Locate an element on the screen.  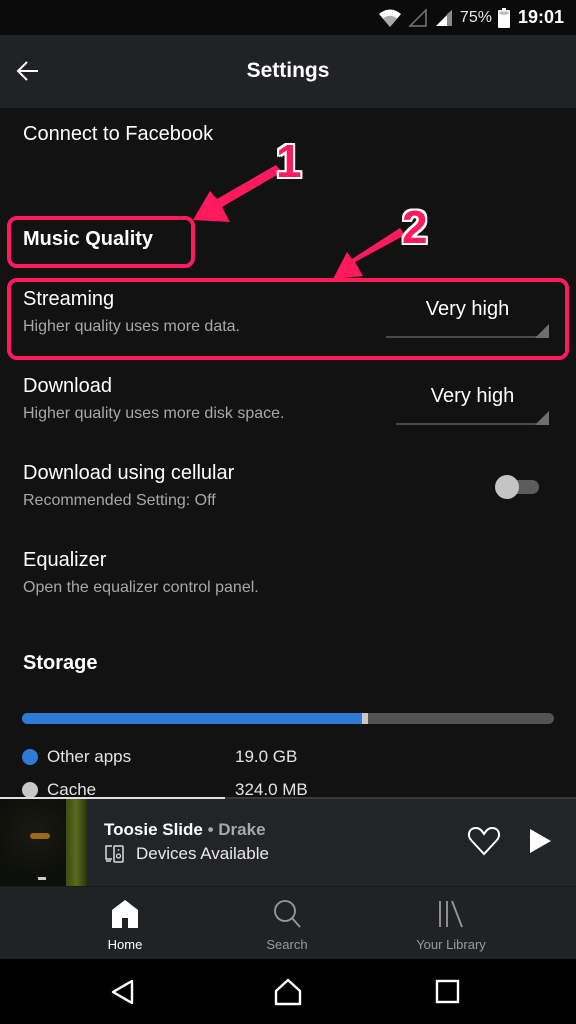
download-quality-value: Very high is located at coordinates (472, 396).